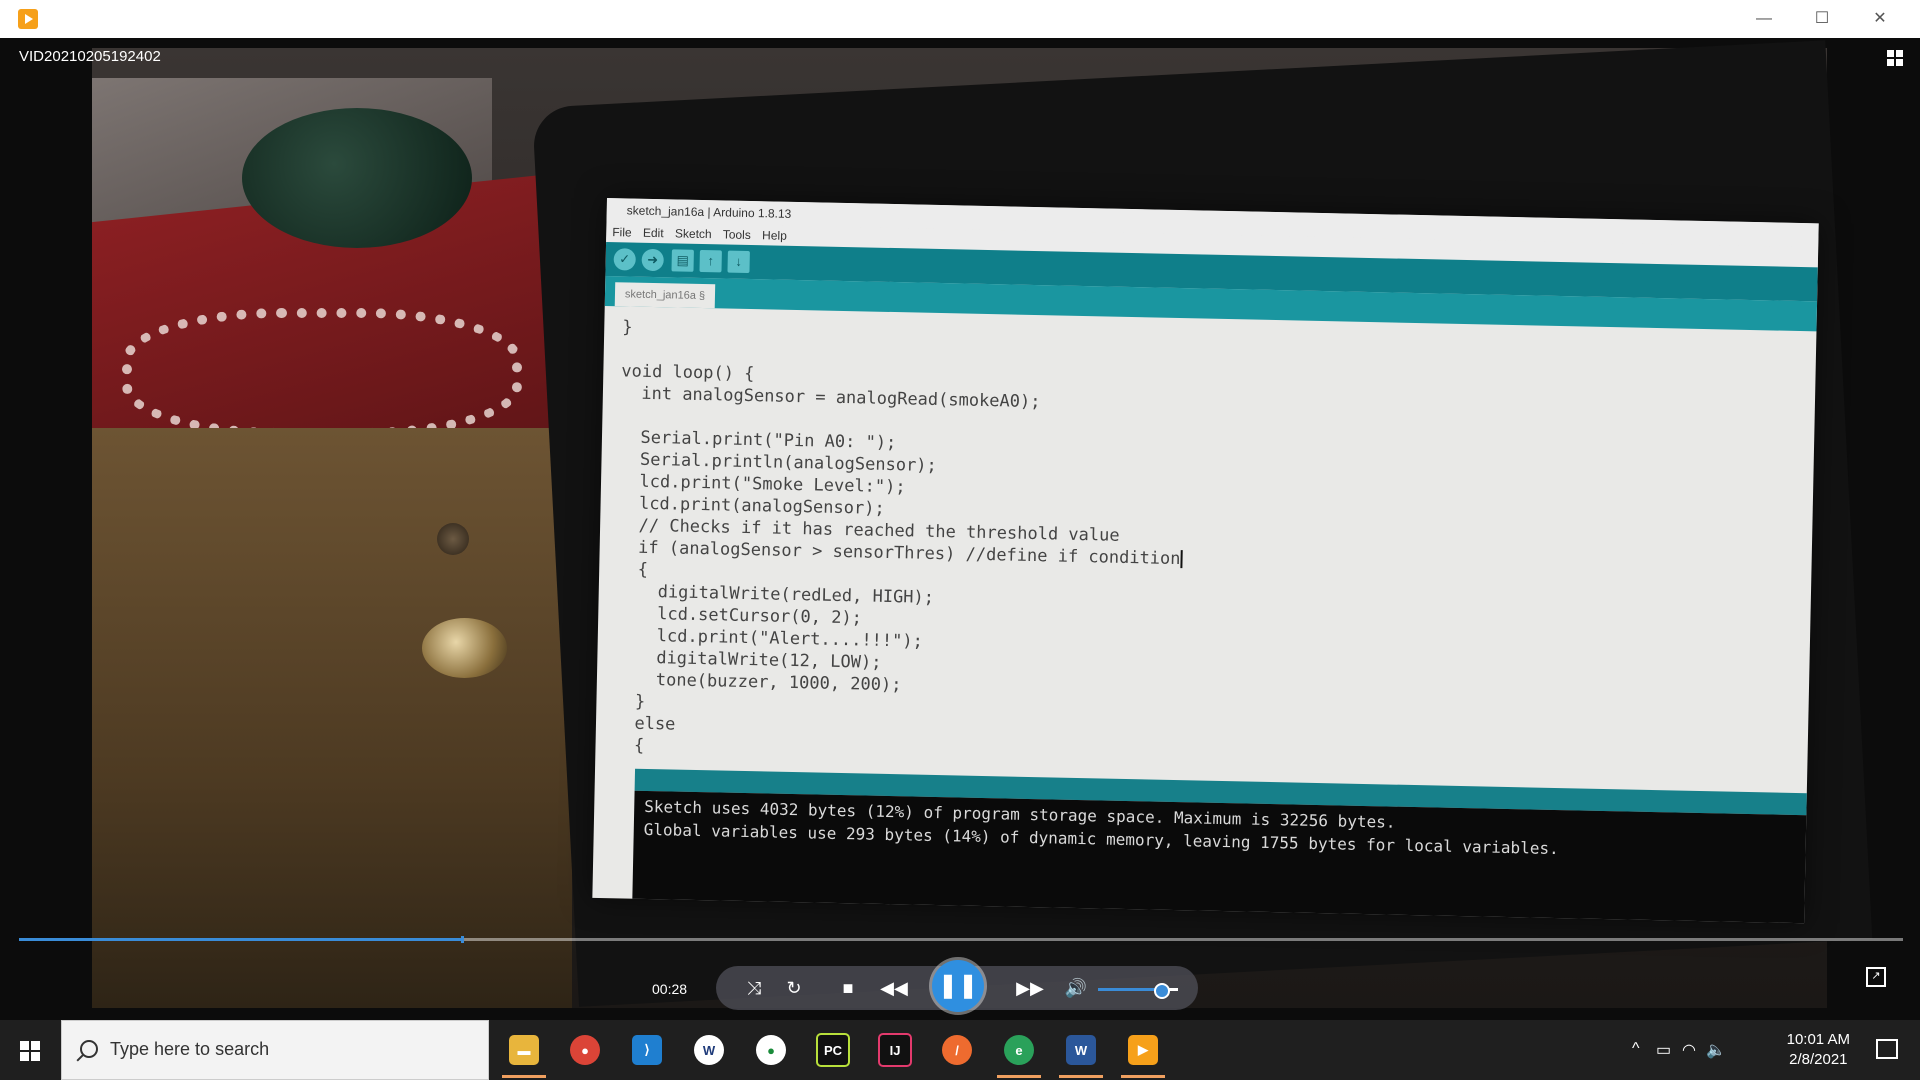 The image size is (1920, 1080). What do you see at coordinates (190, 1049) in the screenshot?
I see `search-placeholder: Type here to search` at bounding box center [190, 1049].